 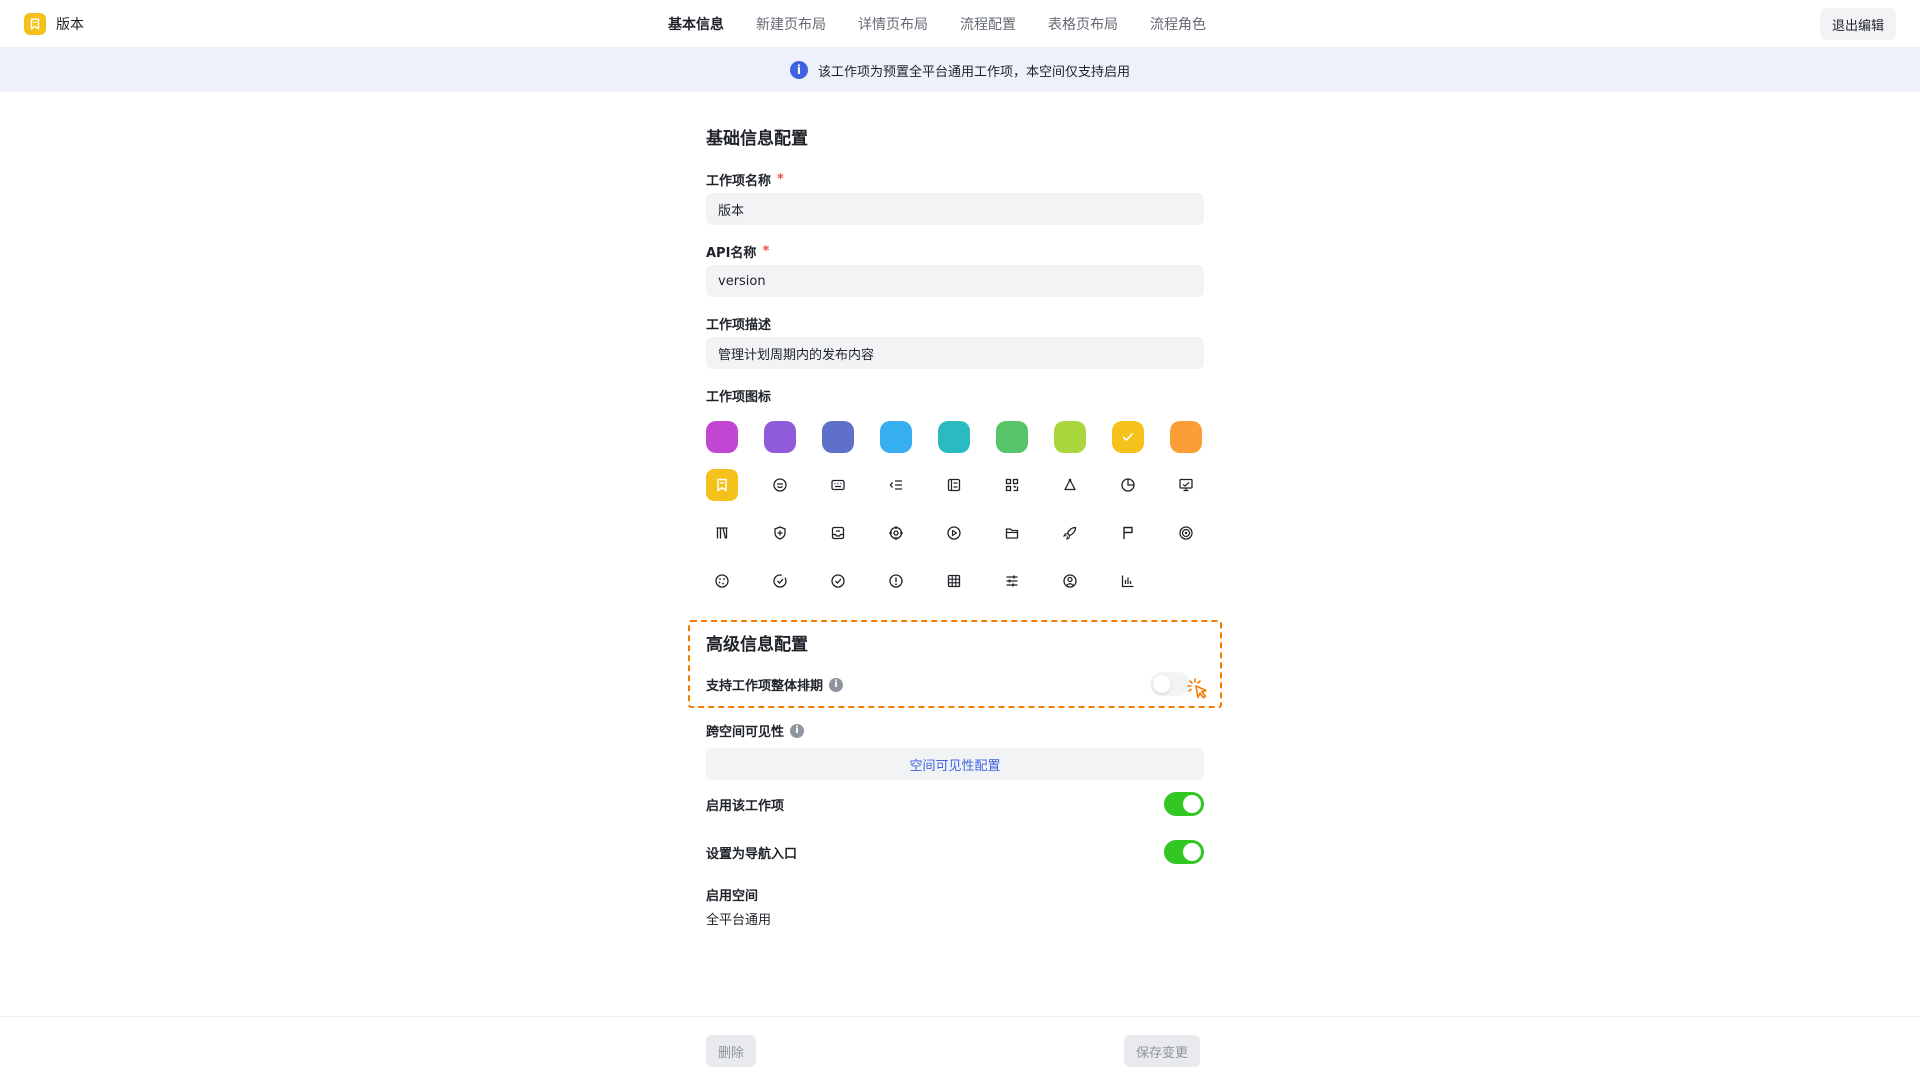 What do you see at coordinates (696, 24) in the screenshot?
I see `tab-basic-info: 基本信息` at bounding box center [696, 24].